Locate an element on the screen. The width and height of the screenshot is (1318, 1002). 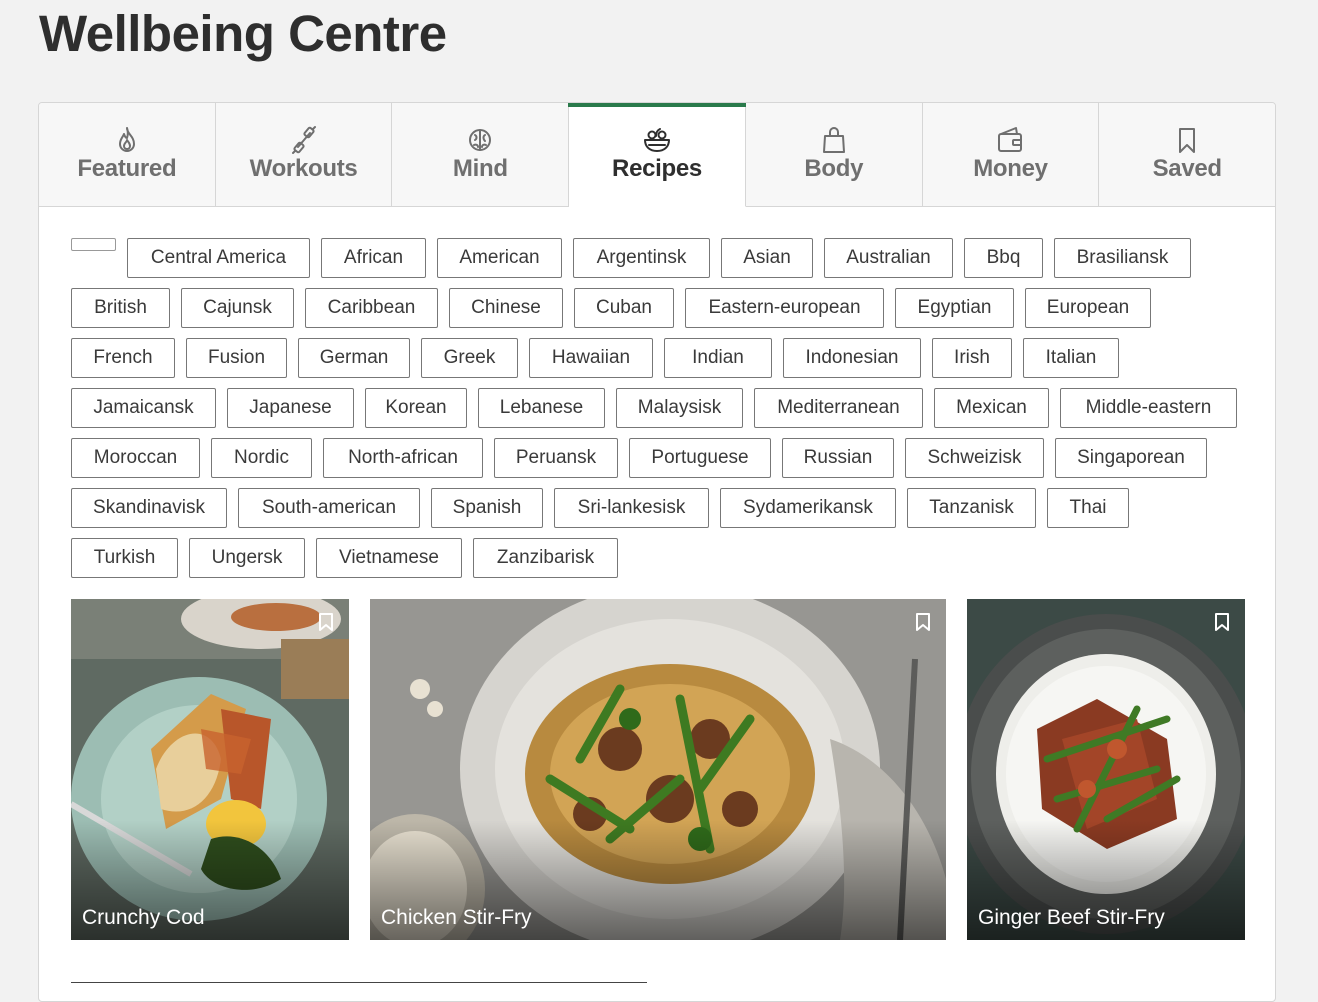
cuisine-chip: Egyptian is located at coordinates (954, 308).